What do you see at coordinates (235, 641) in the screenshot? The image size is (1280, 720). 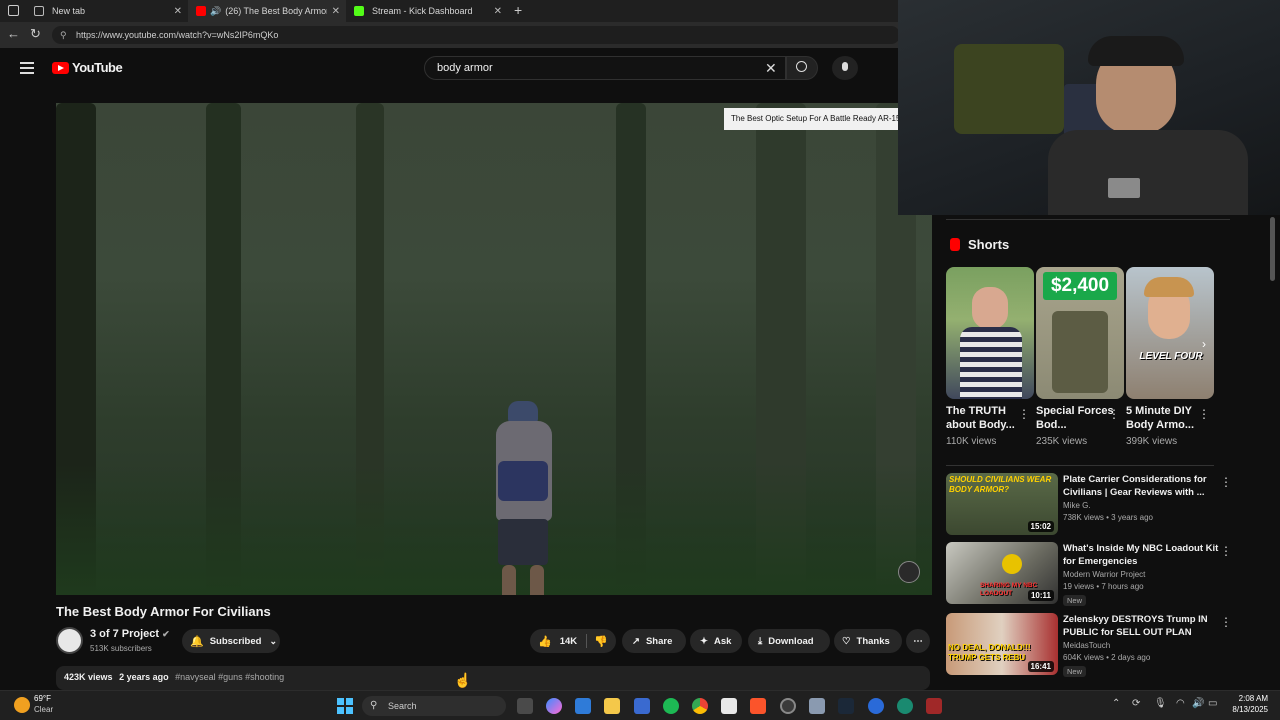 I see `subscribed-label: Subscribed` at bounding box center [235, 641].